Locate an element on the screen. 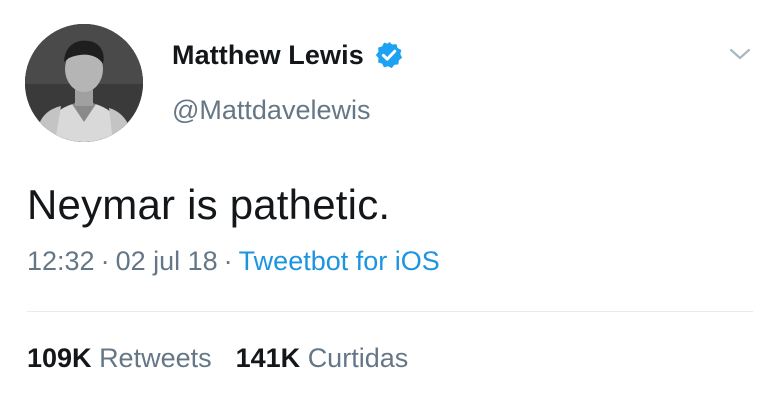 Image resolution: width=780 pixels, height=393 pixels. author-name-row: Matthew Lewis is located at coordinates (288, 55).